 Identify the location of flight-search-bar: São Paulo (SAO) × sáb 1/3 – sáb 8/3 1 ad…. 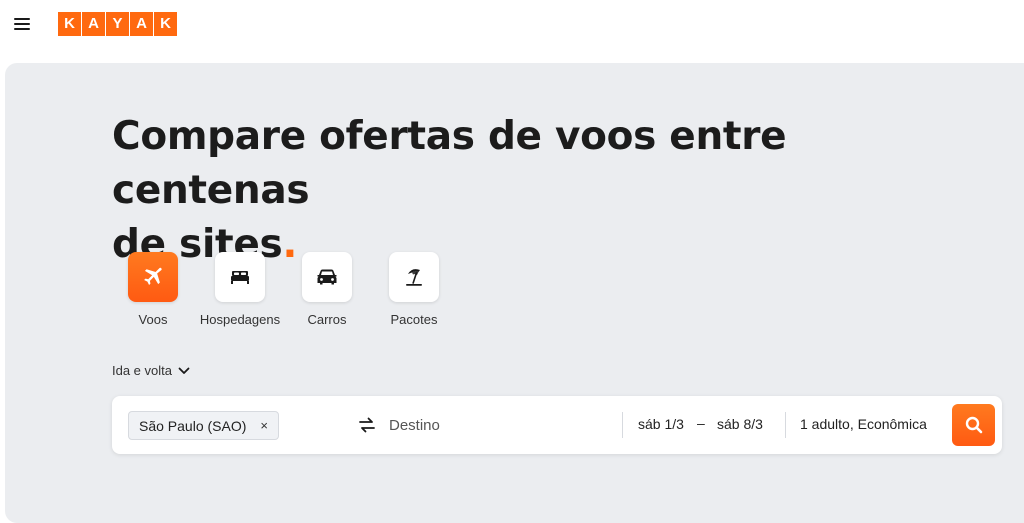
(557, 425).